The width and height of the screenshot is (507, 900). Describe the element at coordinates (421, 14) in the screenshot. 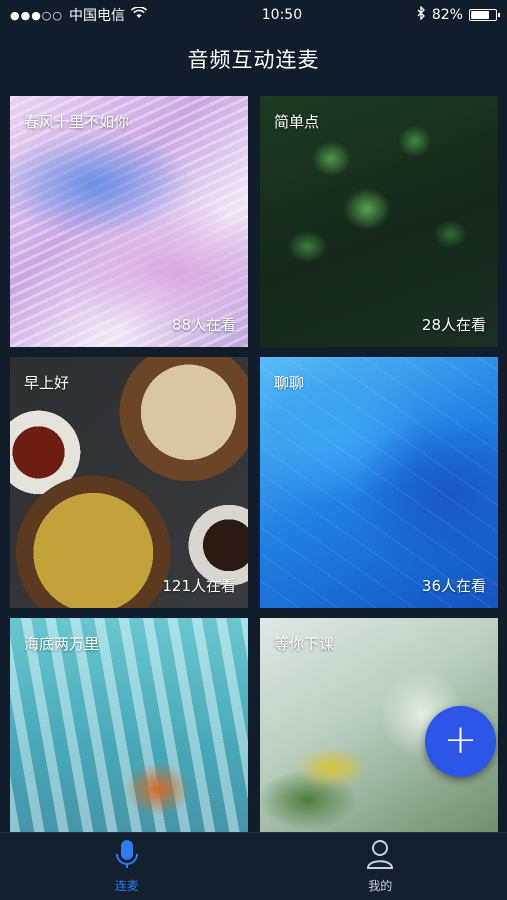

I see `bluetooth-icon` at that location.